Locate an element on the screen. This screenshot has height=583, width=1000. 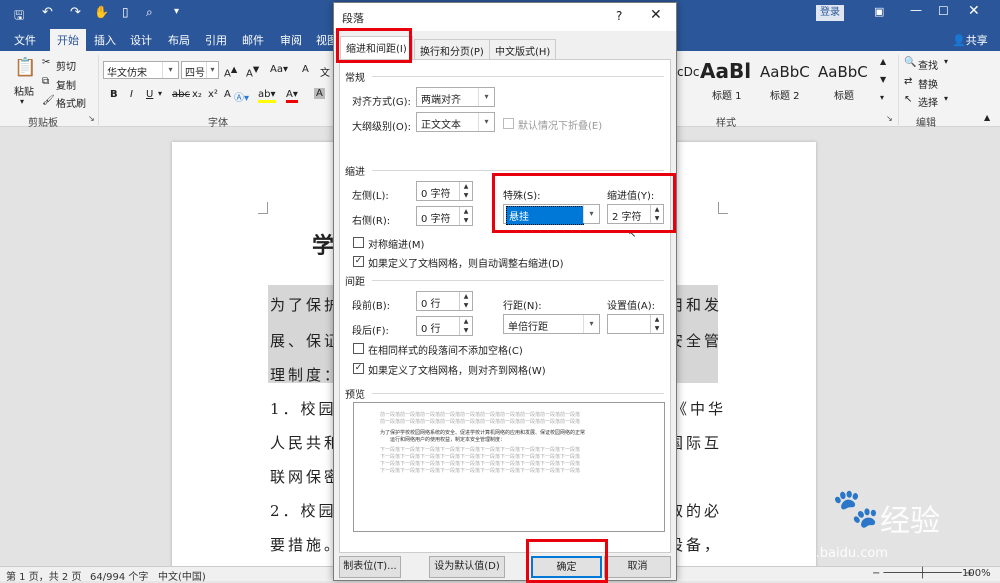
cancel-button: 取消 is located at coordinates (637, 567).